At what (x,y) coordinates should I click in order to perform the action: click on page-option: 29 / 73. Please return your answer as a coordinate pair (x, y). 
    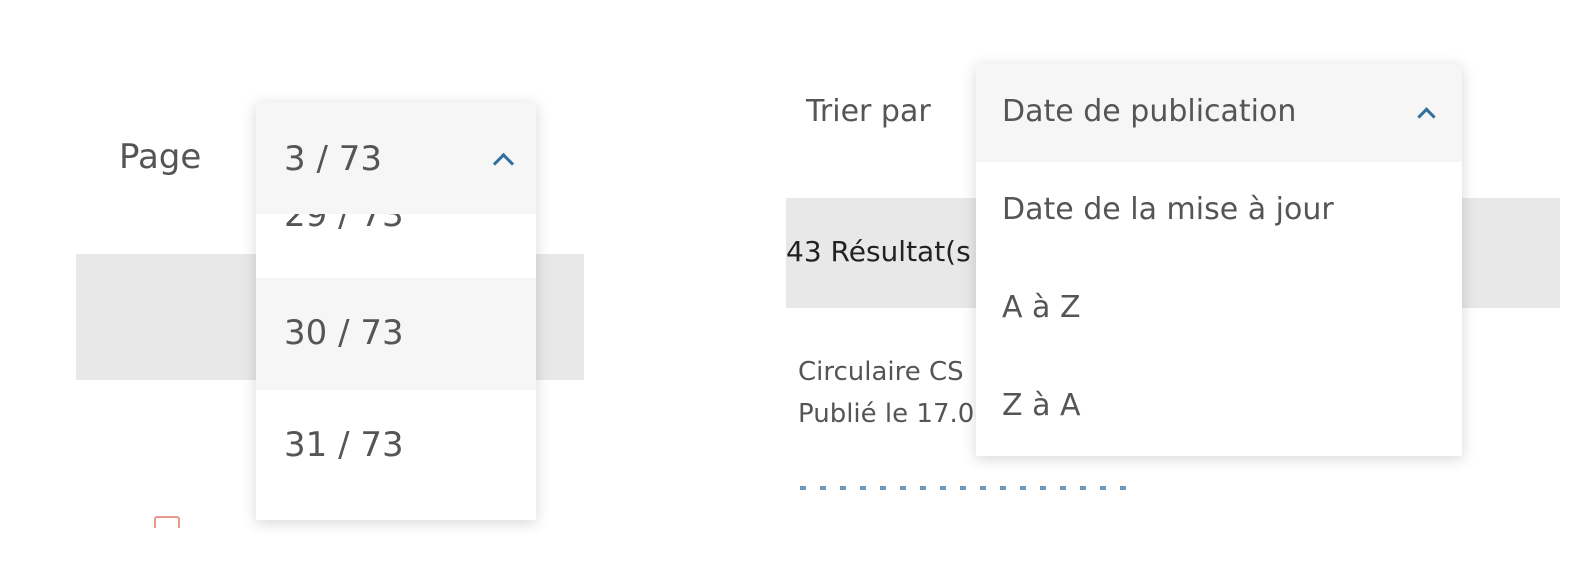
    Looking at the image, I should click on (396, 240).